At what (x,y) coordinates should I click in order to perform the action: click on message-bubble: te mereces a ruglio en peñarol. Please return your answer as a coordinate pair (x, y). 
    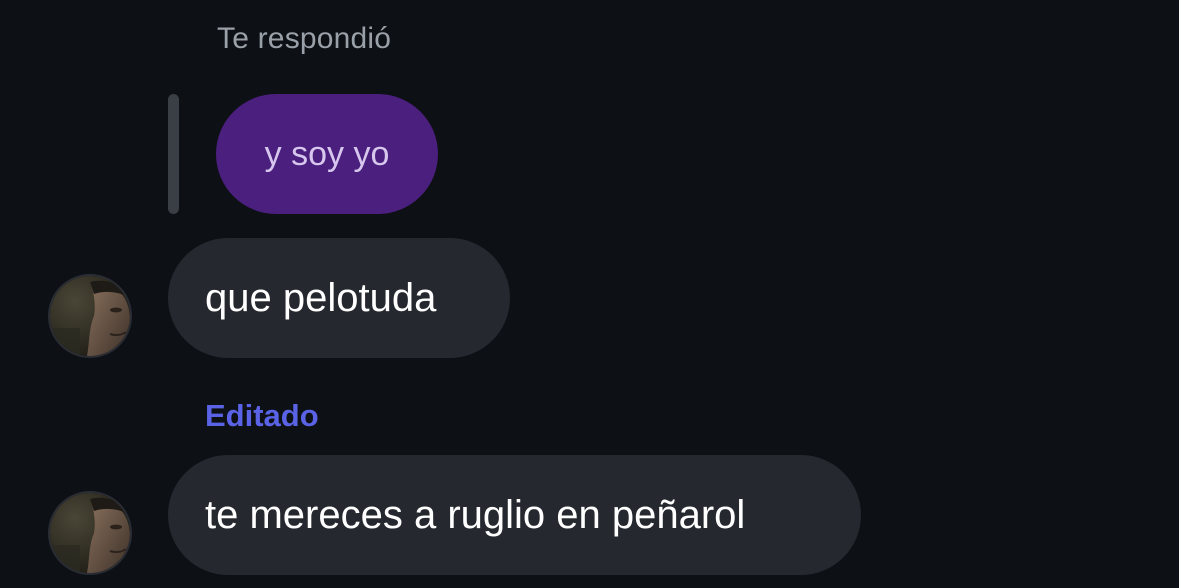
    Looking at the image, I should click on (514, 515).